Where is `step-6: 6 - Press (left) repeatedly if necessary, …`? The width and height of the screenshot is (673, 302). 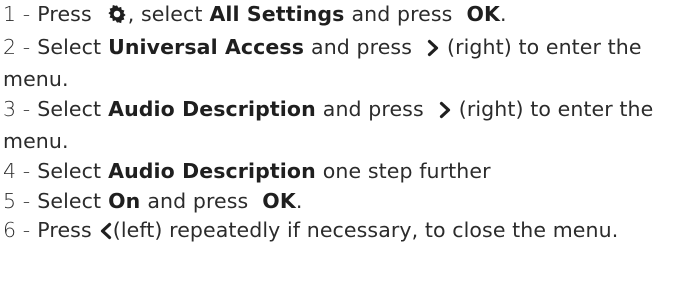
step-6: 6 - Press (left) repeatedly if necessary, … is located at coordinates (338, 232).